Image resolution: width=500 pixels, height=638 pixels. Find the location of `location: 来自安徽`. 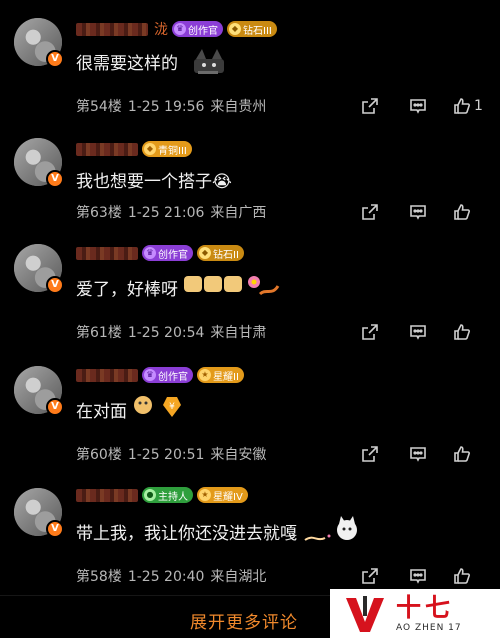

location: 来自安徽 is located at coordinates (238, 455).